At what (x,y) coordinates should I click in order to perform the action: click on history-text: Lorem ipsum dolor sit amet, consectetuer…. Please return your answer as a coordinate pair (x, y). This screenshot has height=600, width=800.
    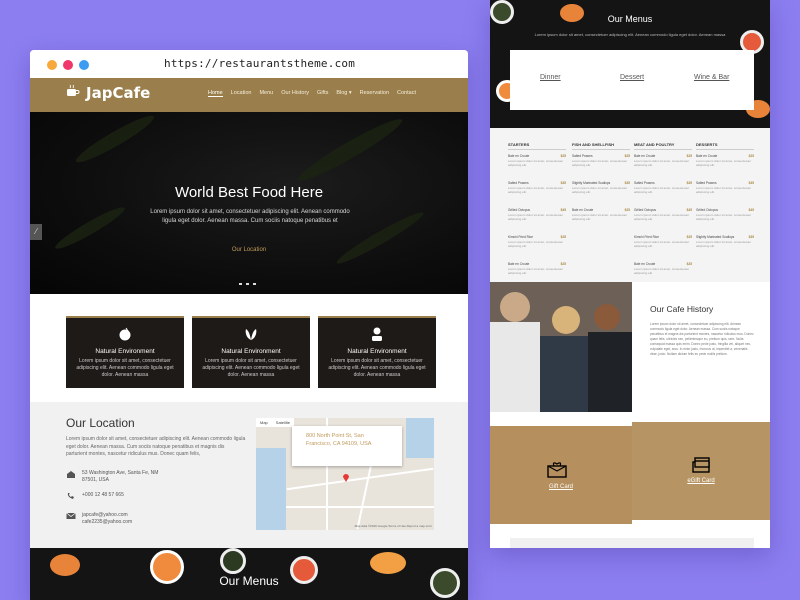
    Looking at the image, I should click on (702, 339).